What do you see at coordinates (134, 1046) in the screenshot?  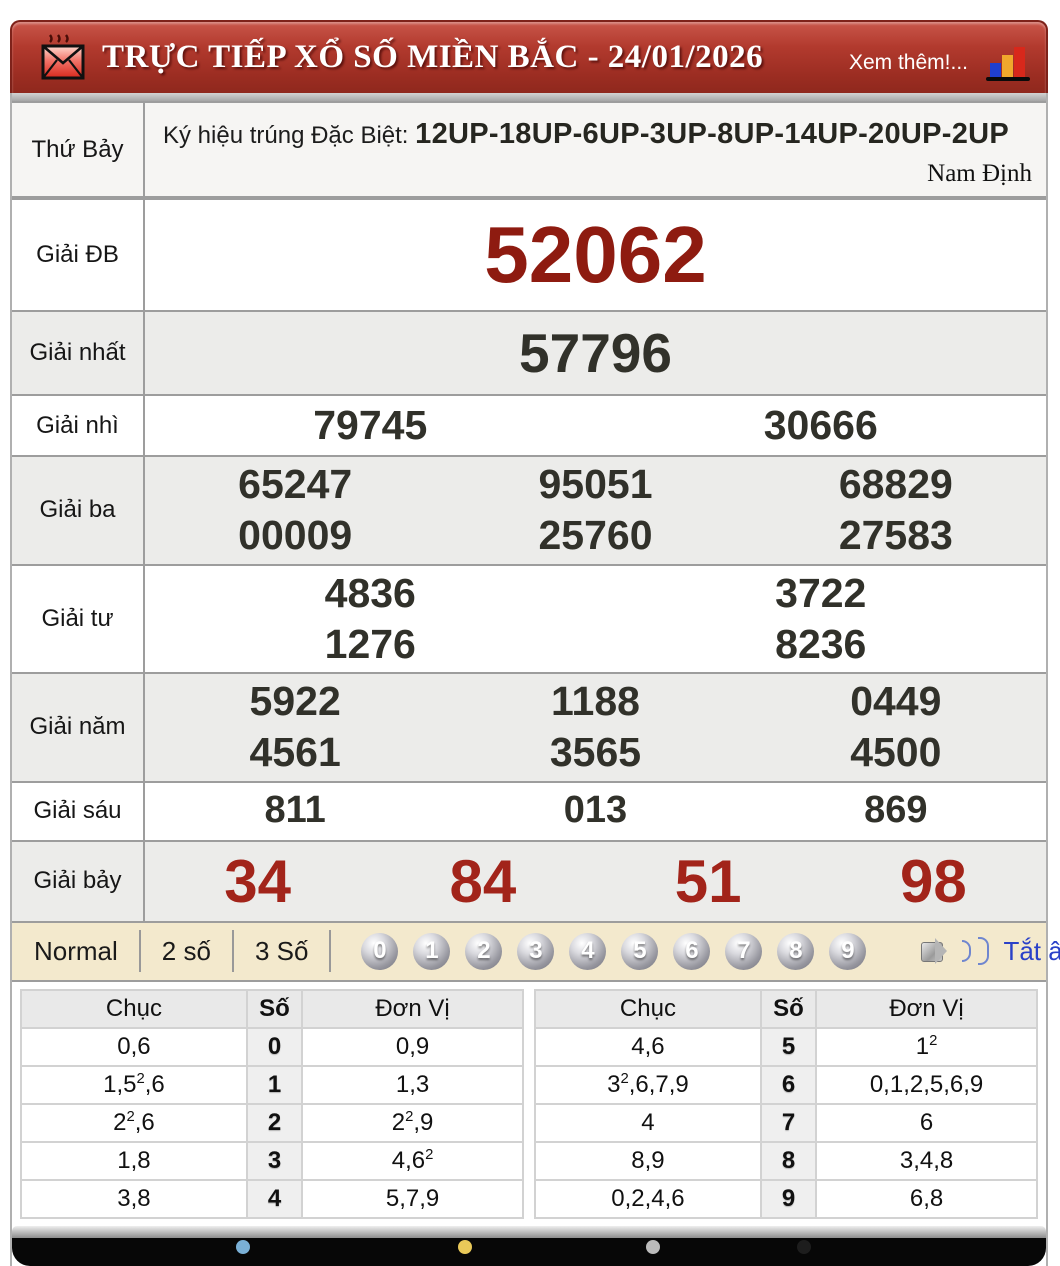 I see `tens-cell: 0,6` at bounding box center [134, 1046].